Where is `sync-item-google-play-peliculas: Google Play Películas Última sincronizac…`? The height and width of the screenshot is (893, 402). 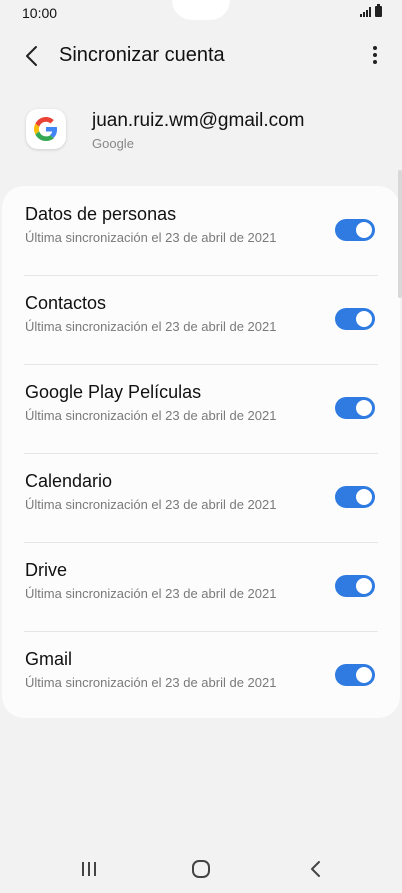 sync-item-google-play-peliculas: Google Play Películas Última sincronizac… is located at coordinates (201, 408).